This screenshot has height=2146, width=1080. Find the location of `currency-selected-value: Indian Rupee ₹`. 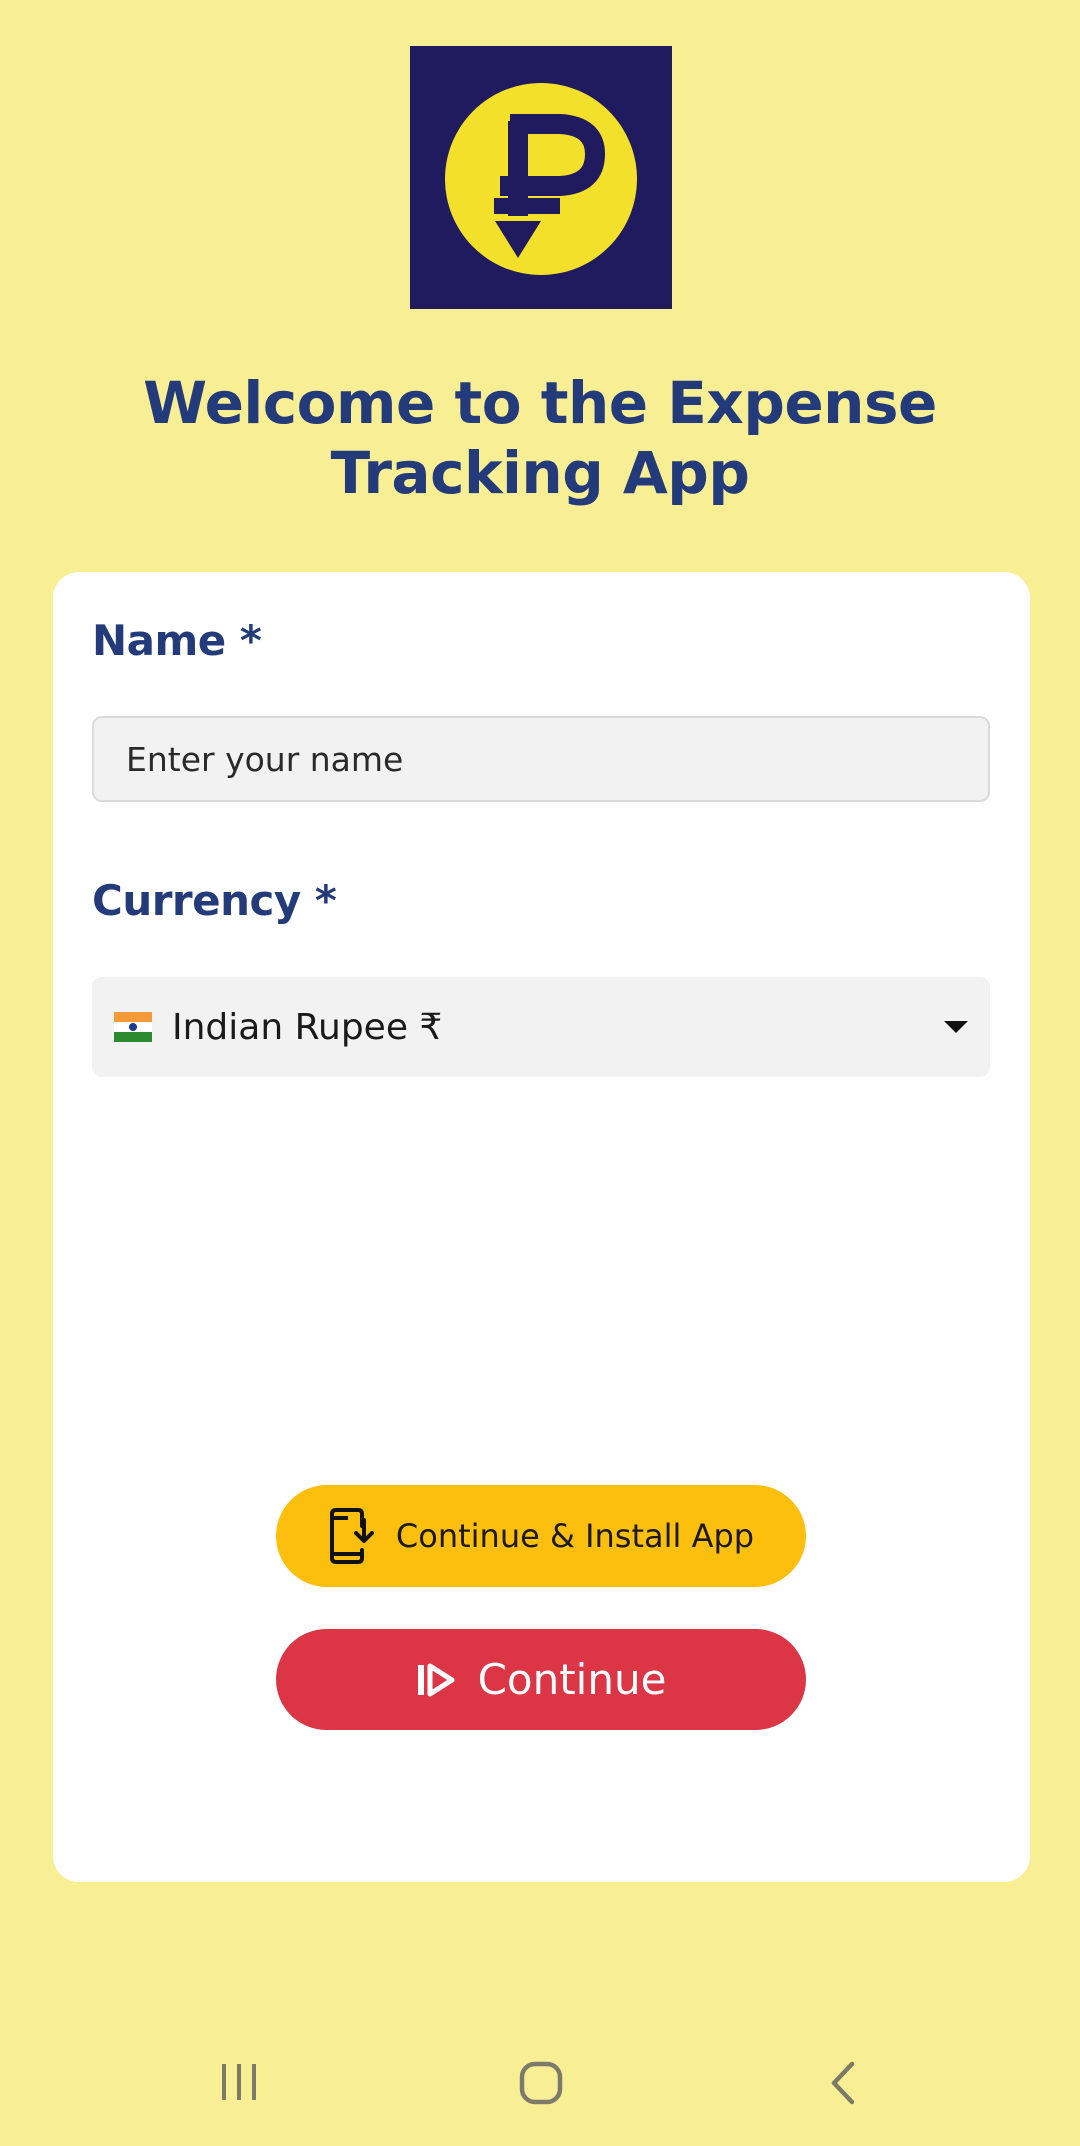

currency-selected-value: Indian Rupee ₹ is located at coordinates (307, 1027).